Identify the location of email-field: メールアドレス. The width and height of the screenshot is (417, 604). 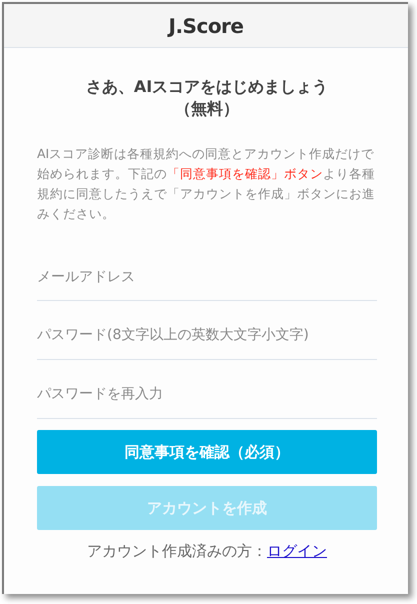
(207, 277).